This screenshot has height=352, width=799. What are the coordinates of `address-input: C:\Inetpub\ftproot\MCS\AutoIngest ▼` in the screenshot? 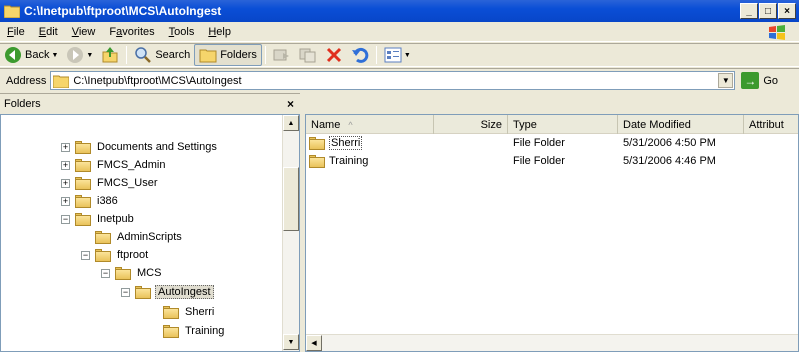 It's located at (393, 80).